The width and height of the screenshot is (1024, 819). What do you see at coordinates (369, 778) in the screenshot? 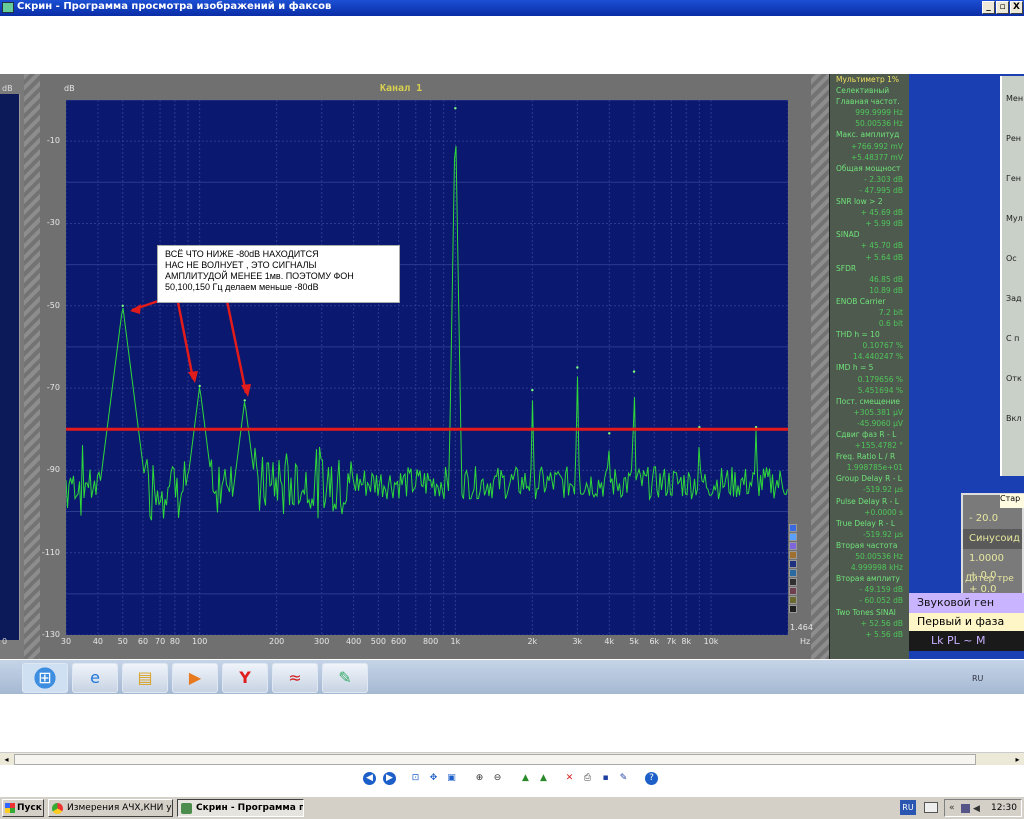
I see `prev-image-icon: ◀` at bounding box center [369, 778].